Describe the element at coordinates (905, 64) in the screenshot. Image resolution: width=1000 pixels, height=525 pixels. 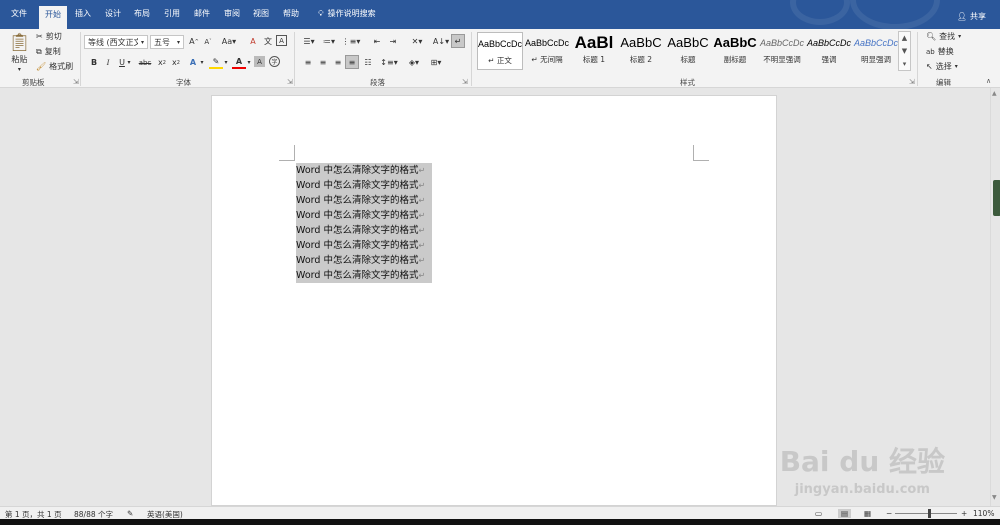
I see `more-icon: ▾` at that location.